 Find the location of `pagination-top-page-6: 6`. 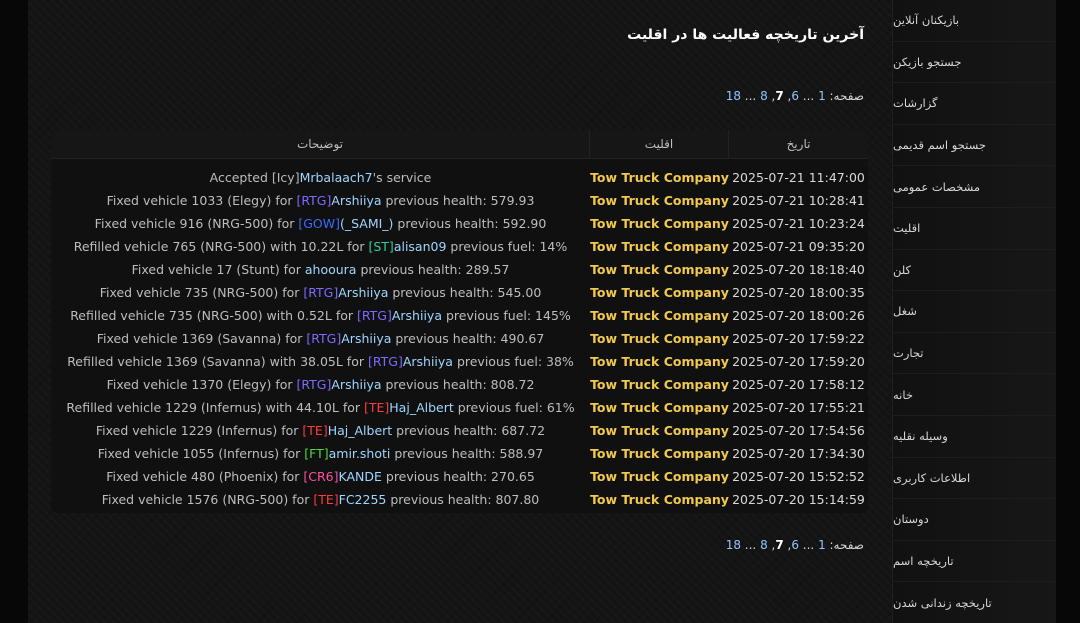

pagination-top-page-6: 6 is located at coordinates (795, 96).